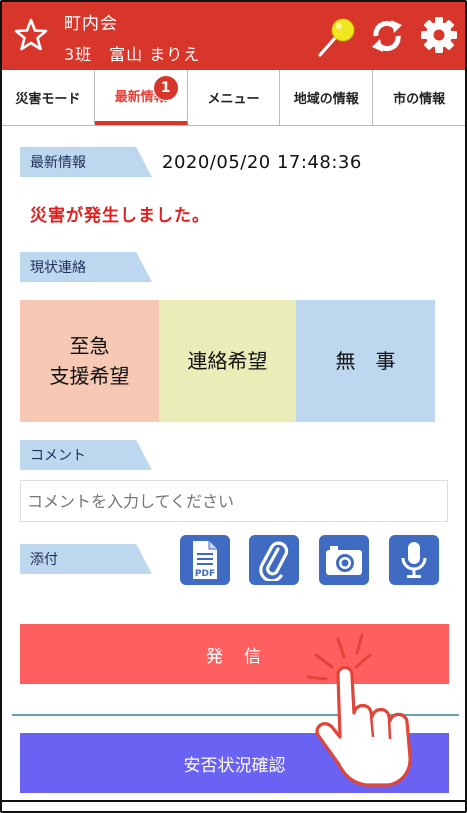  Describe the element at coordinates (86, 455) in the screenshot. I see `comment-label: コメント` at that location.